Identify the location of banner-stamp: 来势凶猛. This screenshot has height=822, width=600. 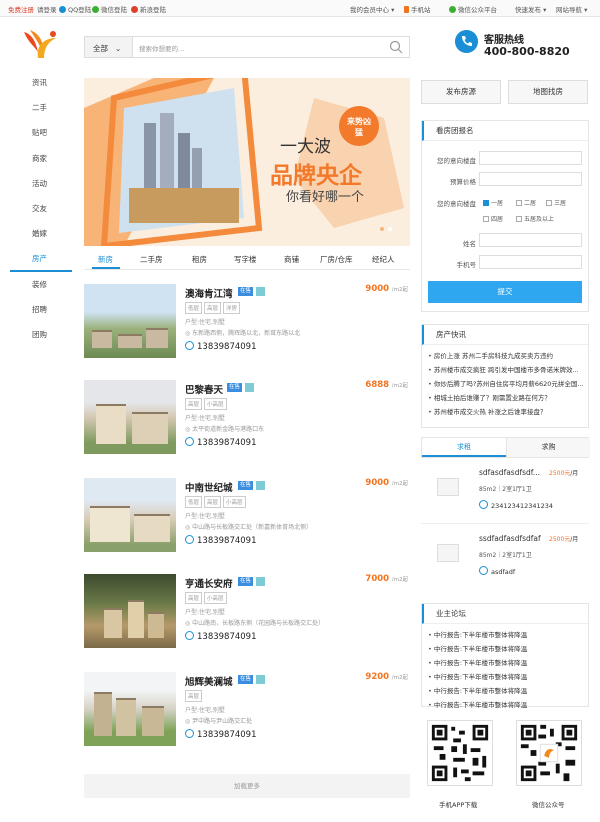
(359, 127).